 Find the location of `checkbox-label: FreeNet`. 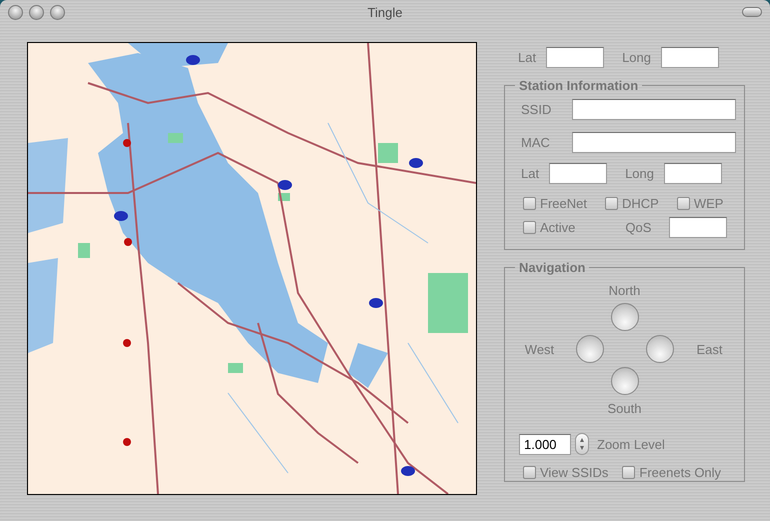

checkbox-label: FreeNet is located at coordinates (563, 203).